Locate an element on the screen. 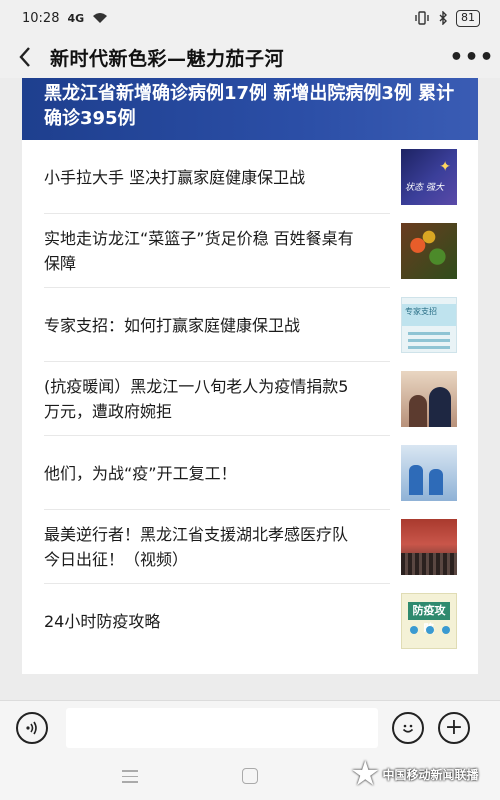 The image size is (500, 800). battery-icon: 81 is located at coordinates (468, 18).